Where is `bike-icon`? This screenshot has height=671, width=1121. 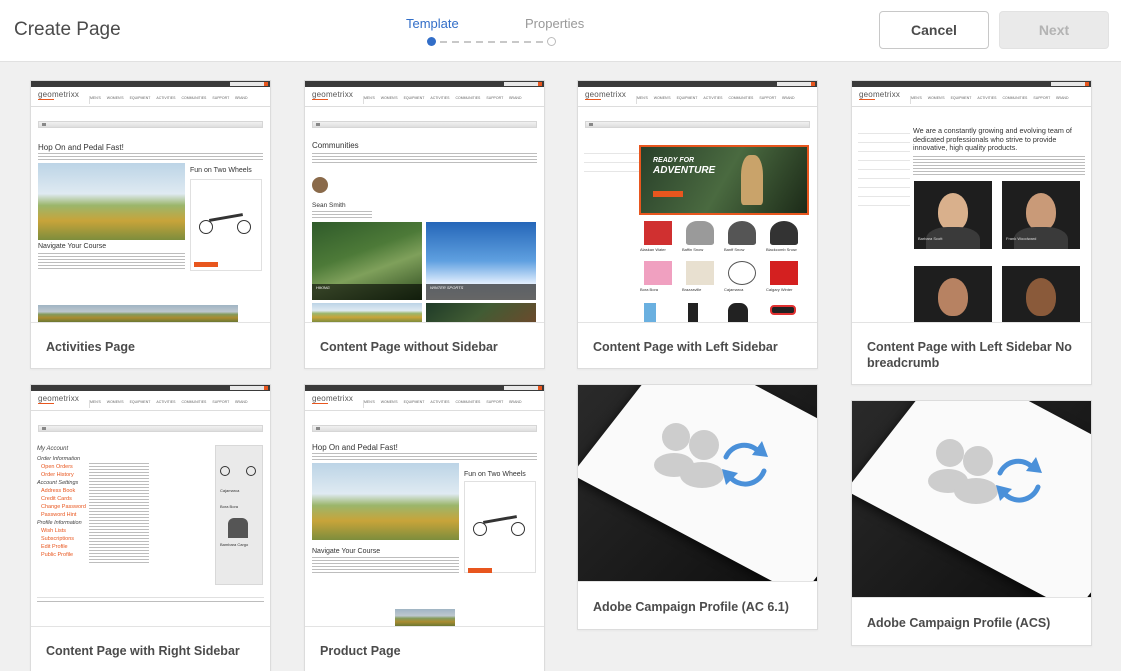 bike-icon is located at coordinates (227, 222).